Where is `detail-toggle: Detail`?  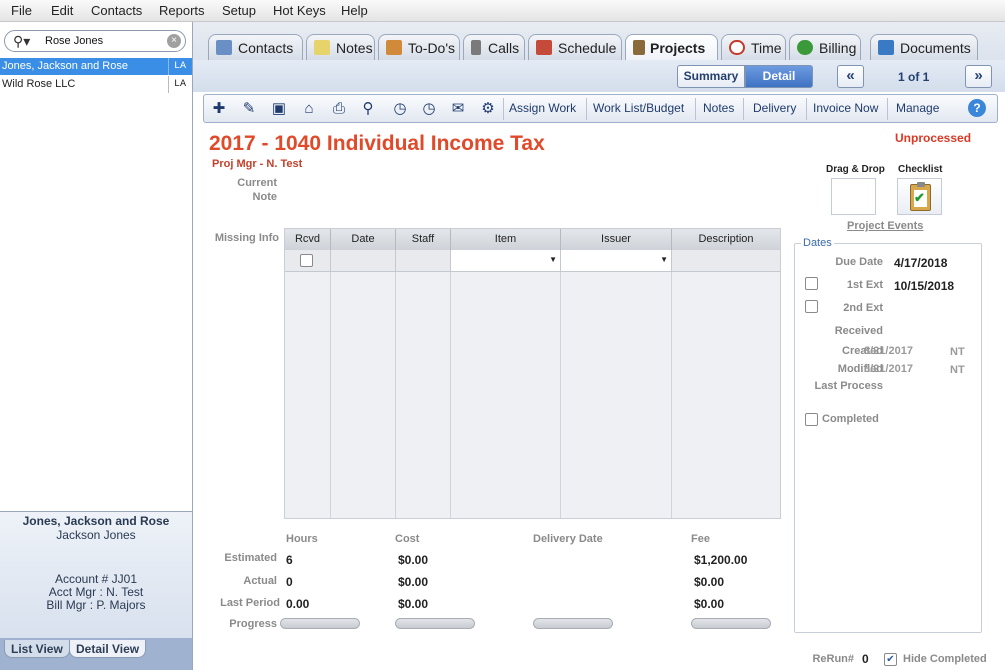 detail-toggle: Detail is located at coordinates (779, 76).